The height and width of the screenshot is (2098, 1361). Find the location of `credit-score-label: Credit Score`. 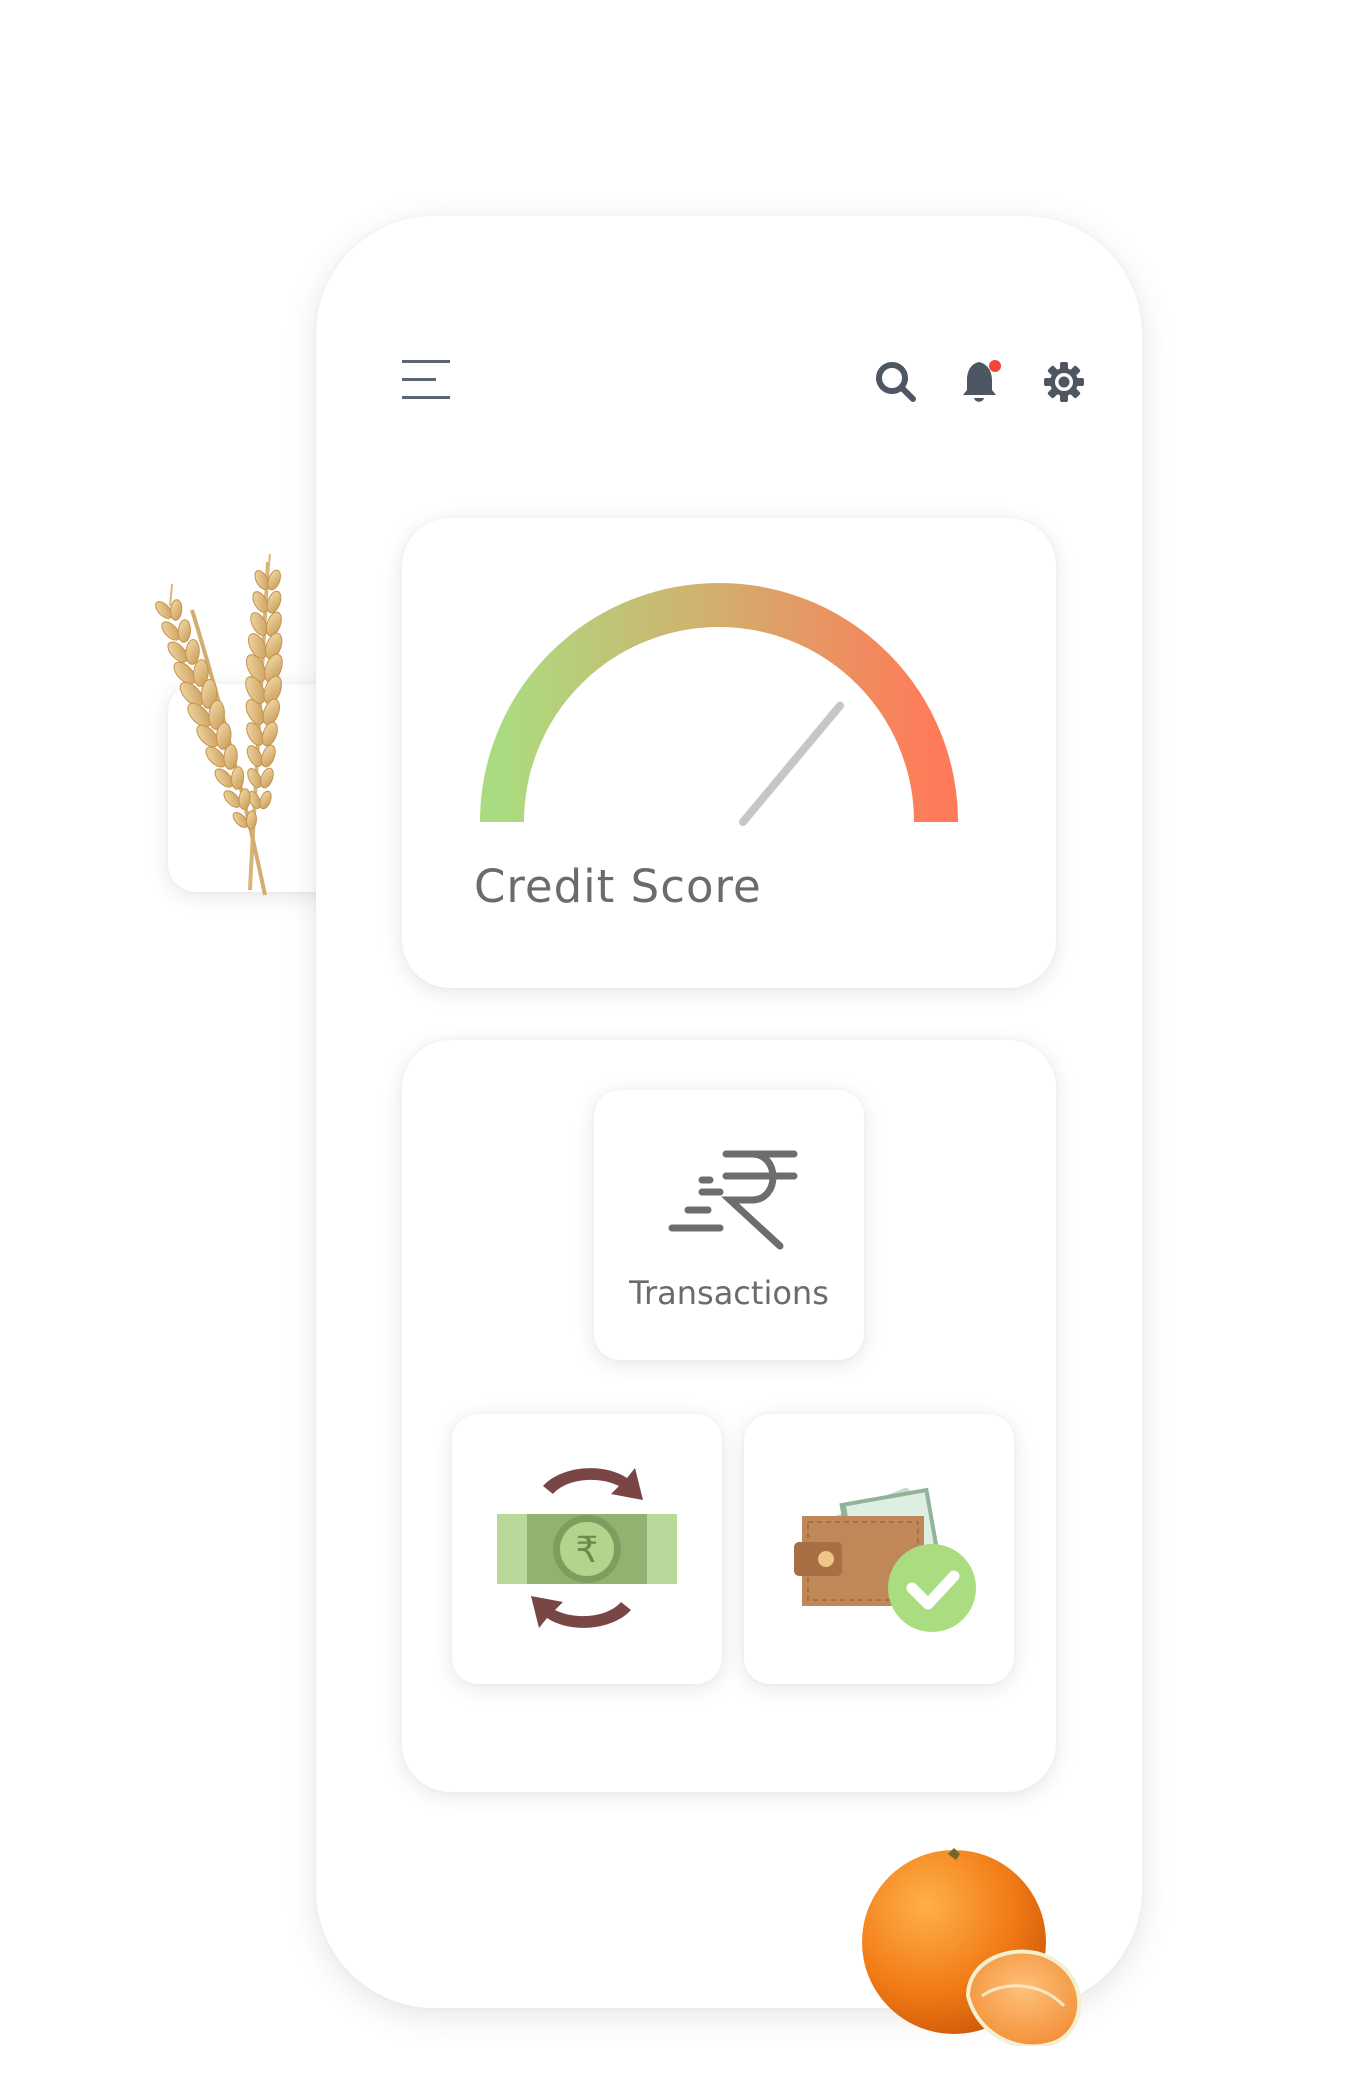

credit-score-label: Credit Score is located at coordinates (618, 886).